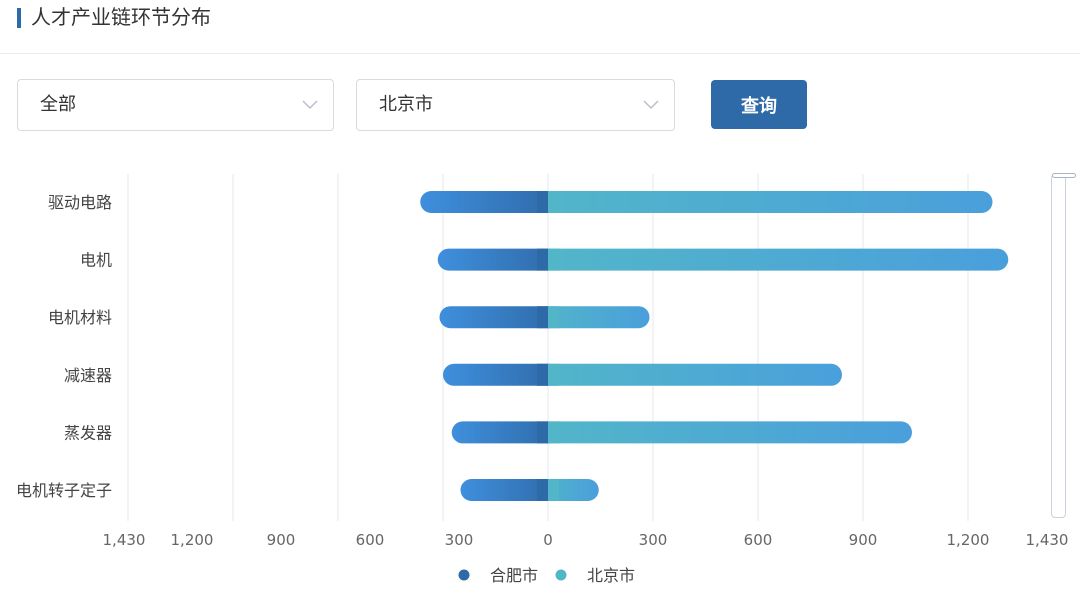 The width and height of the screenshot is (1080, 594). I want to click on category-select-value: 全部, so click(58, 104).